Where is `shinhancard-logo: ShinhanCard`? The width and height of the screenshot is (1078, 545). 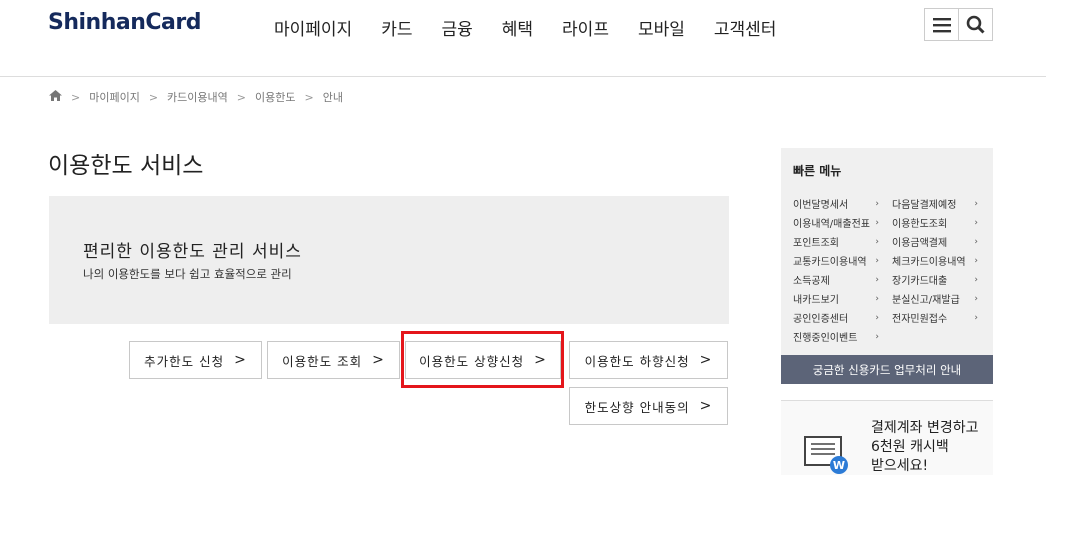
shinhancard-logo: ShinhanCard is located at coordinates (124, 22).